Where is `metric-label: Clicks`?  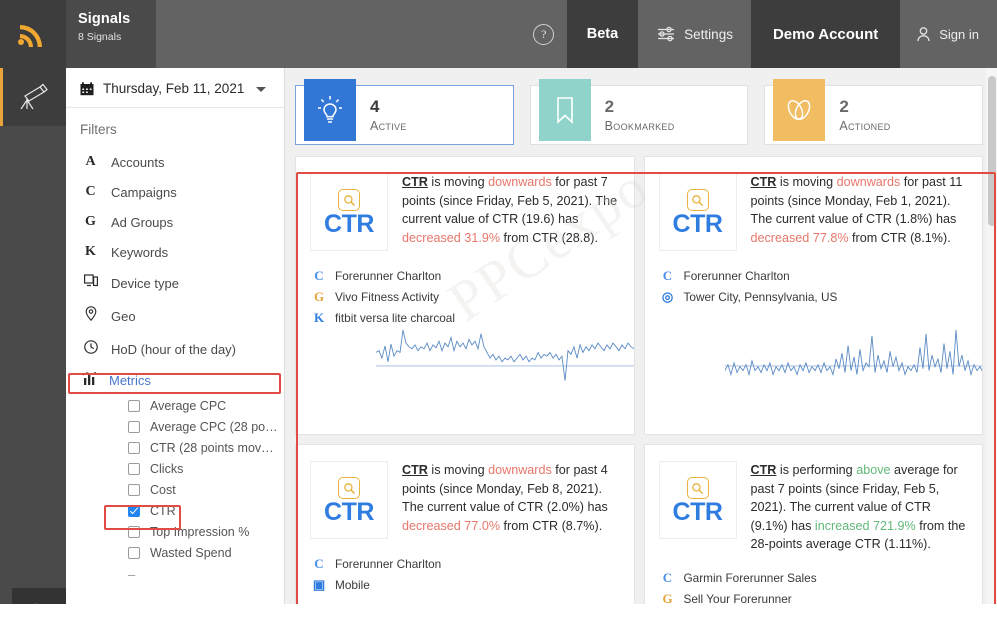 metric-label: Clicks is located at coordinates (167, 468).